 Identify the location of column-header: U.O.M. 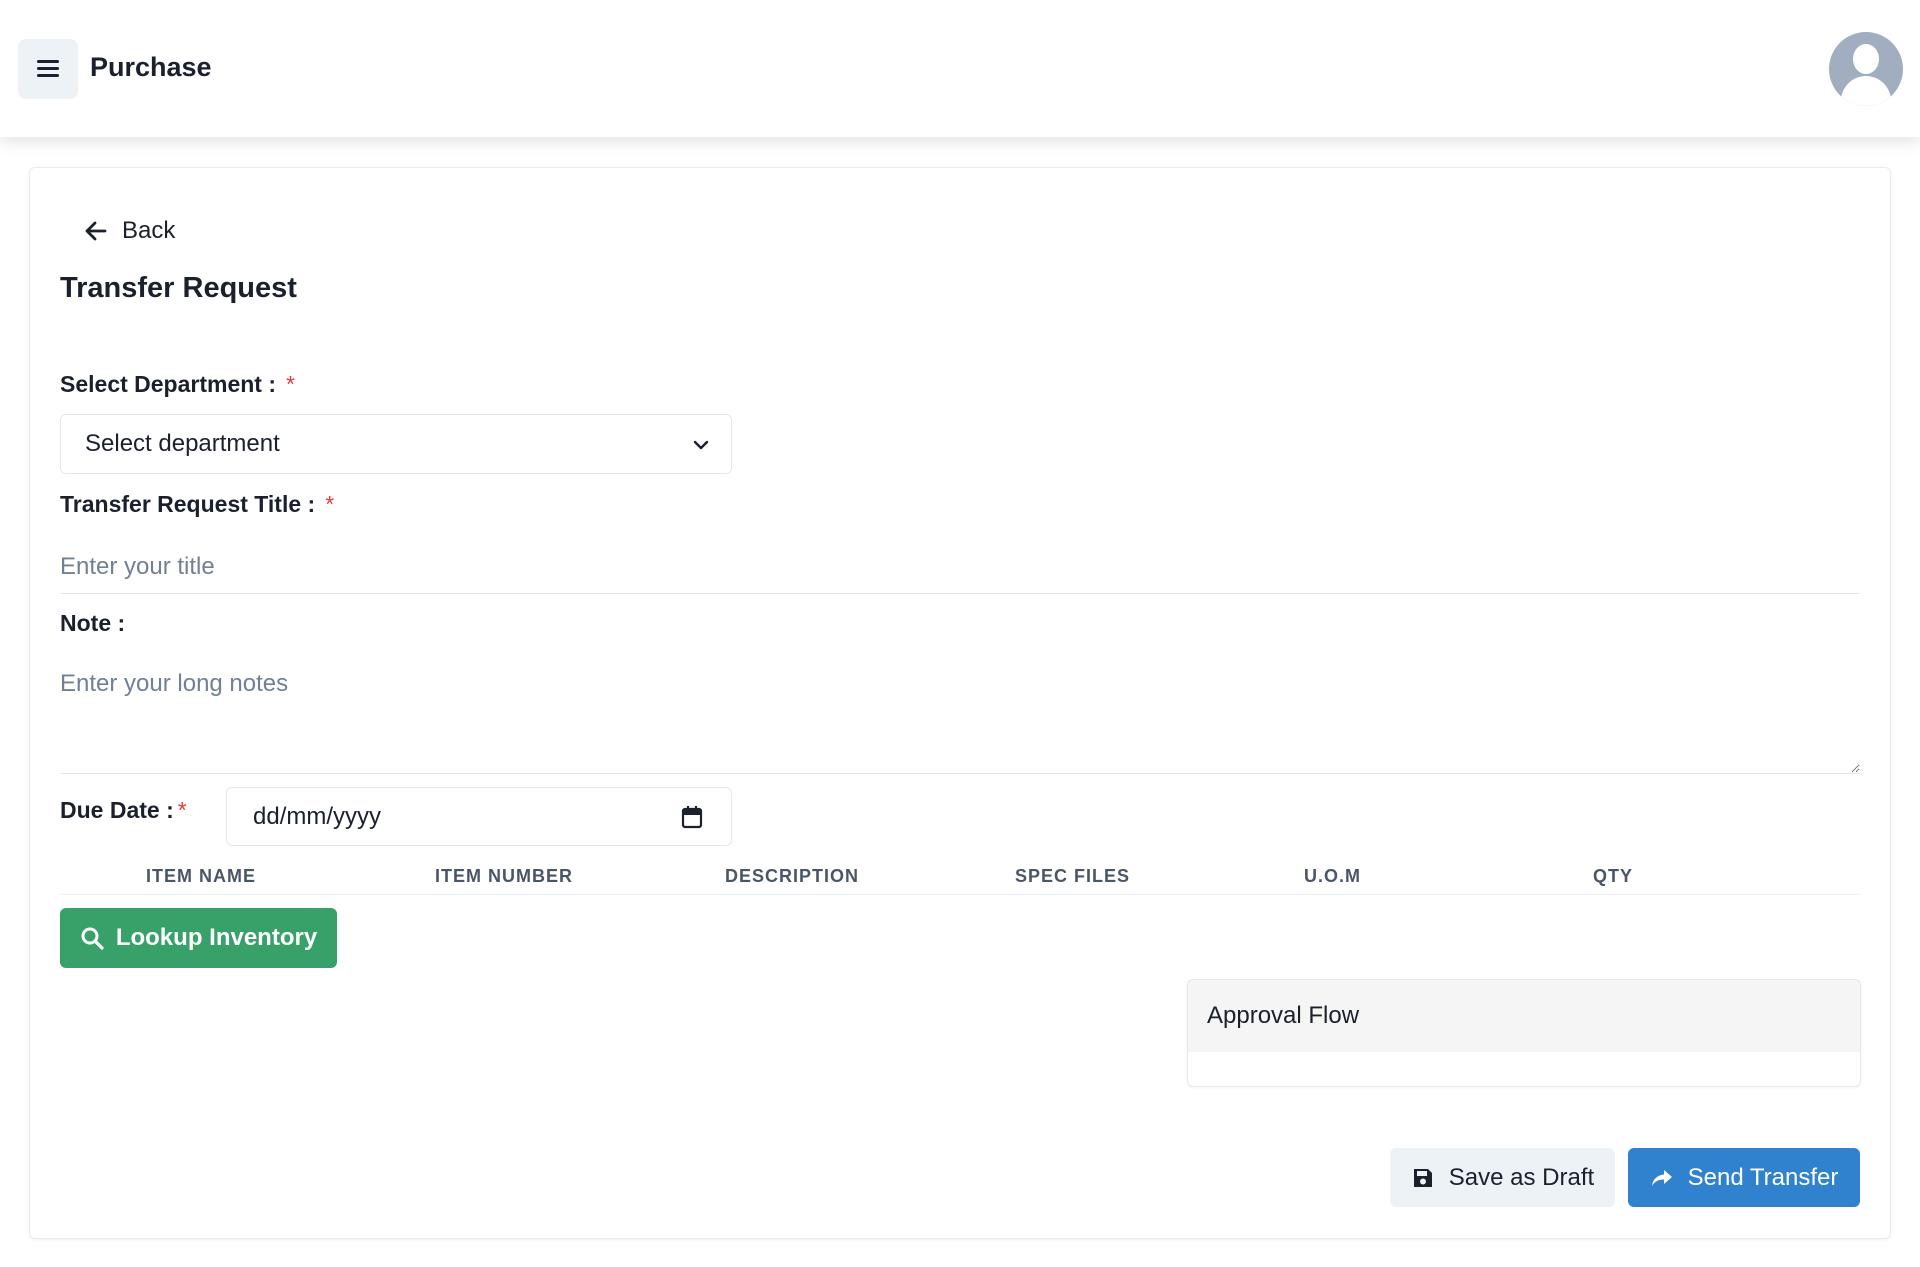
(1332, 876).